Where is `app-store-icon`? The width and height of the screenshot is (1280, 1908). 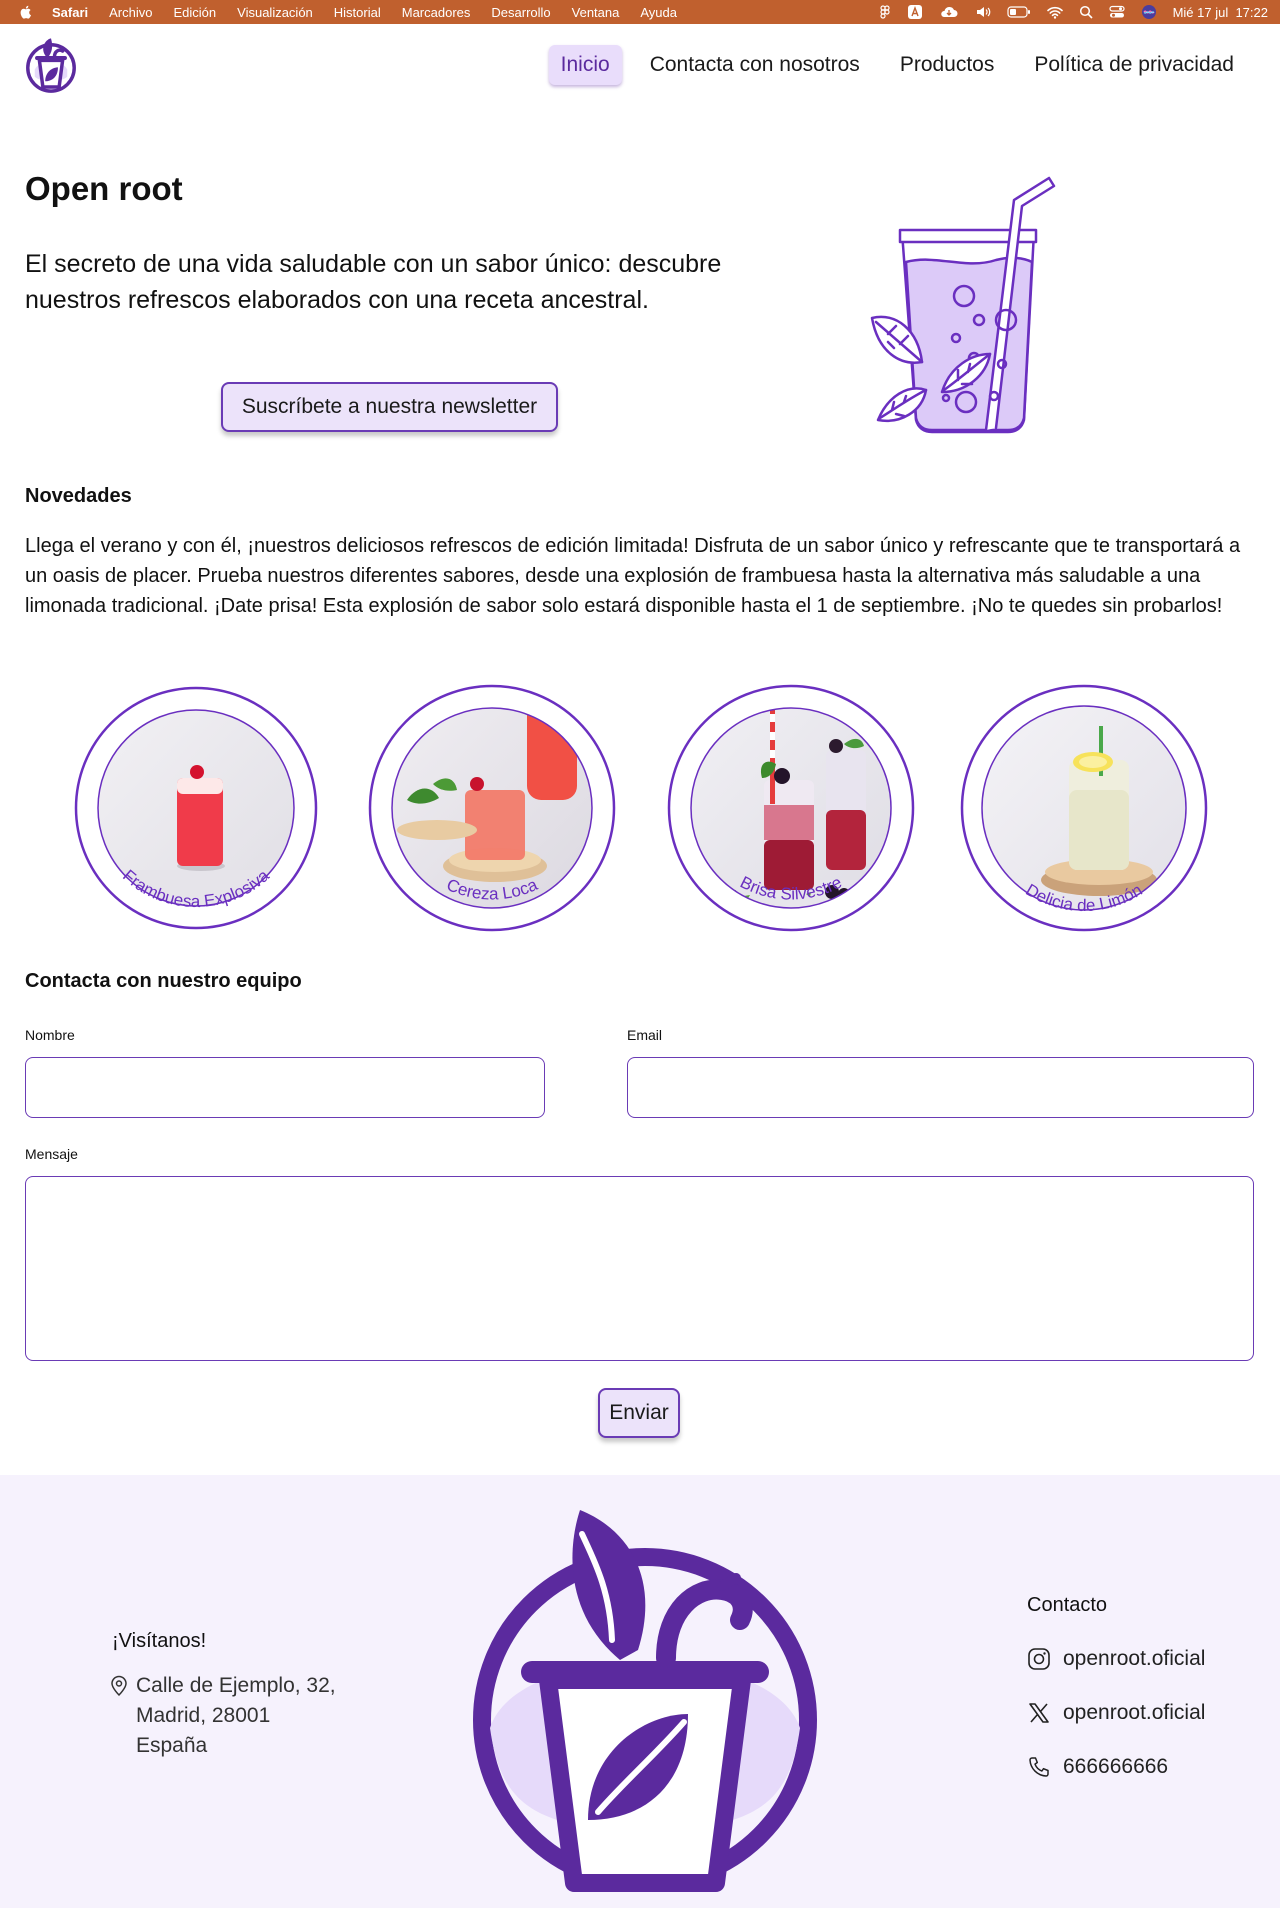 app-store-icon is located at coordinates (915, 12).